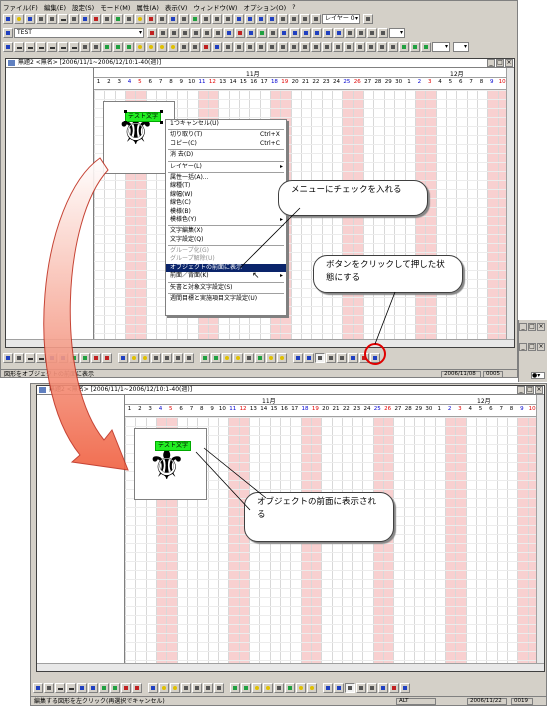 The image size is (547, 706). I want to click on tool-button-d, so click(140, 19).